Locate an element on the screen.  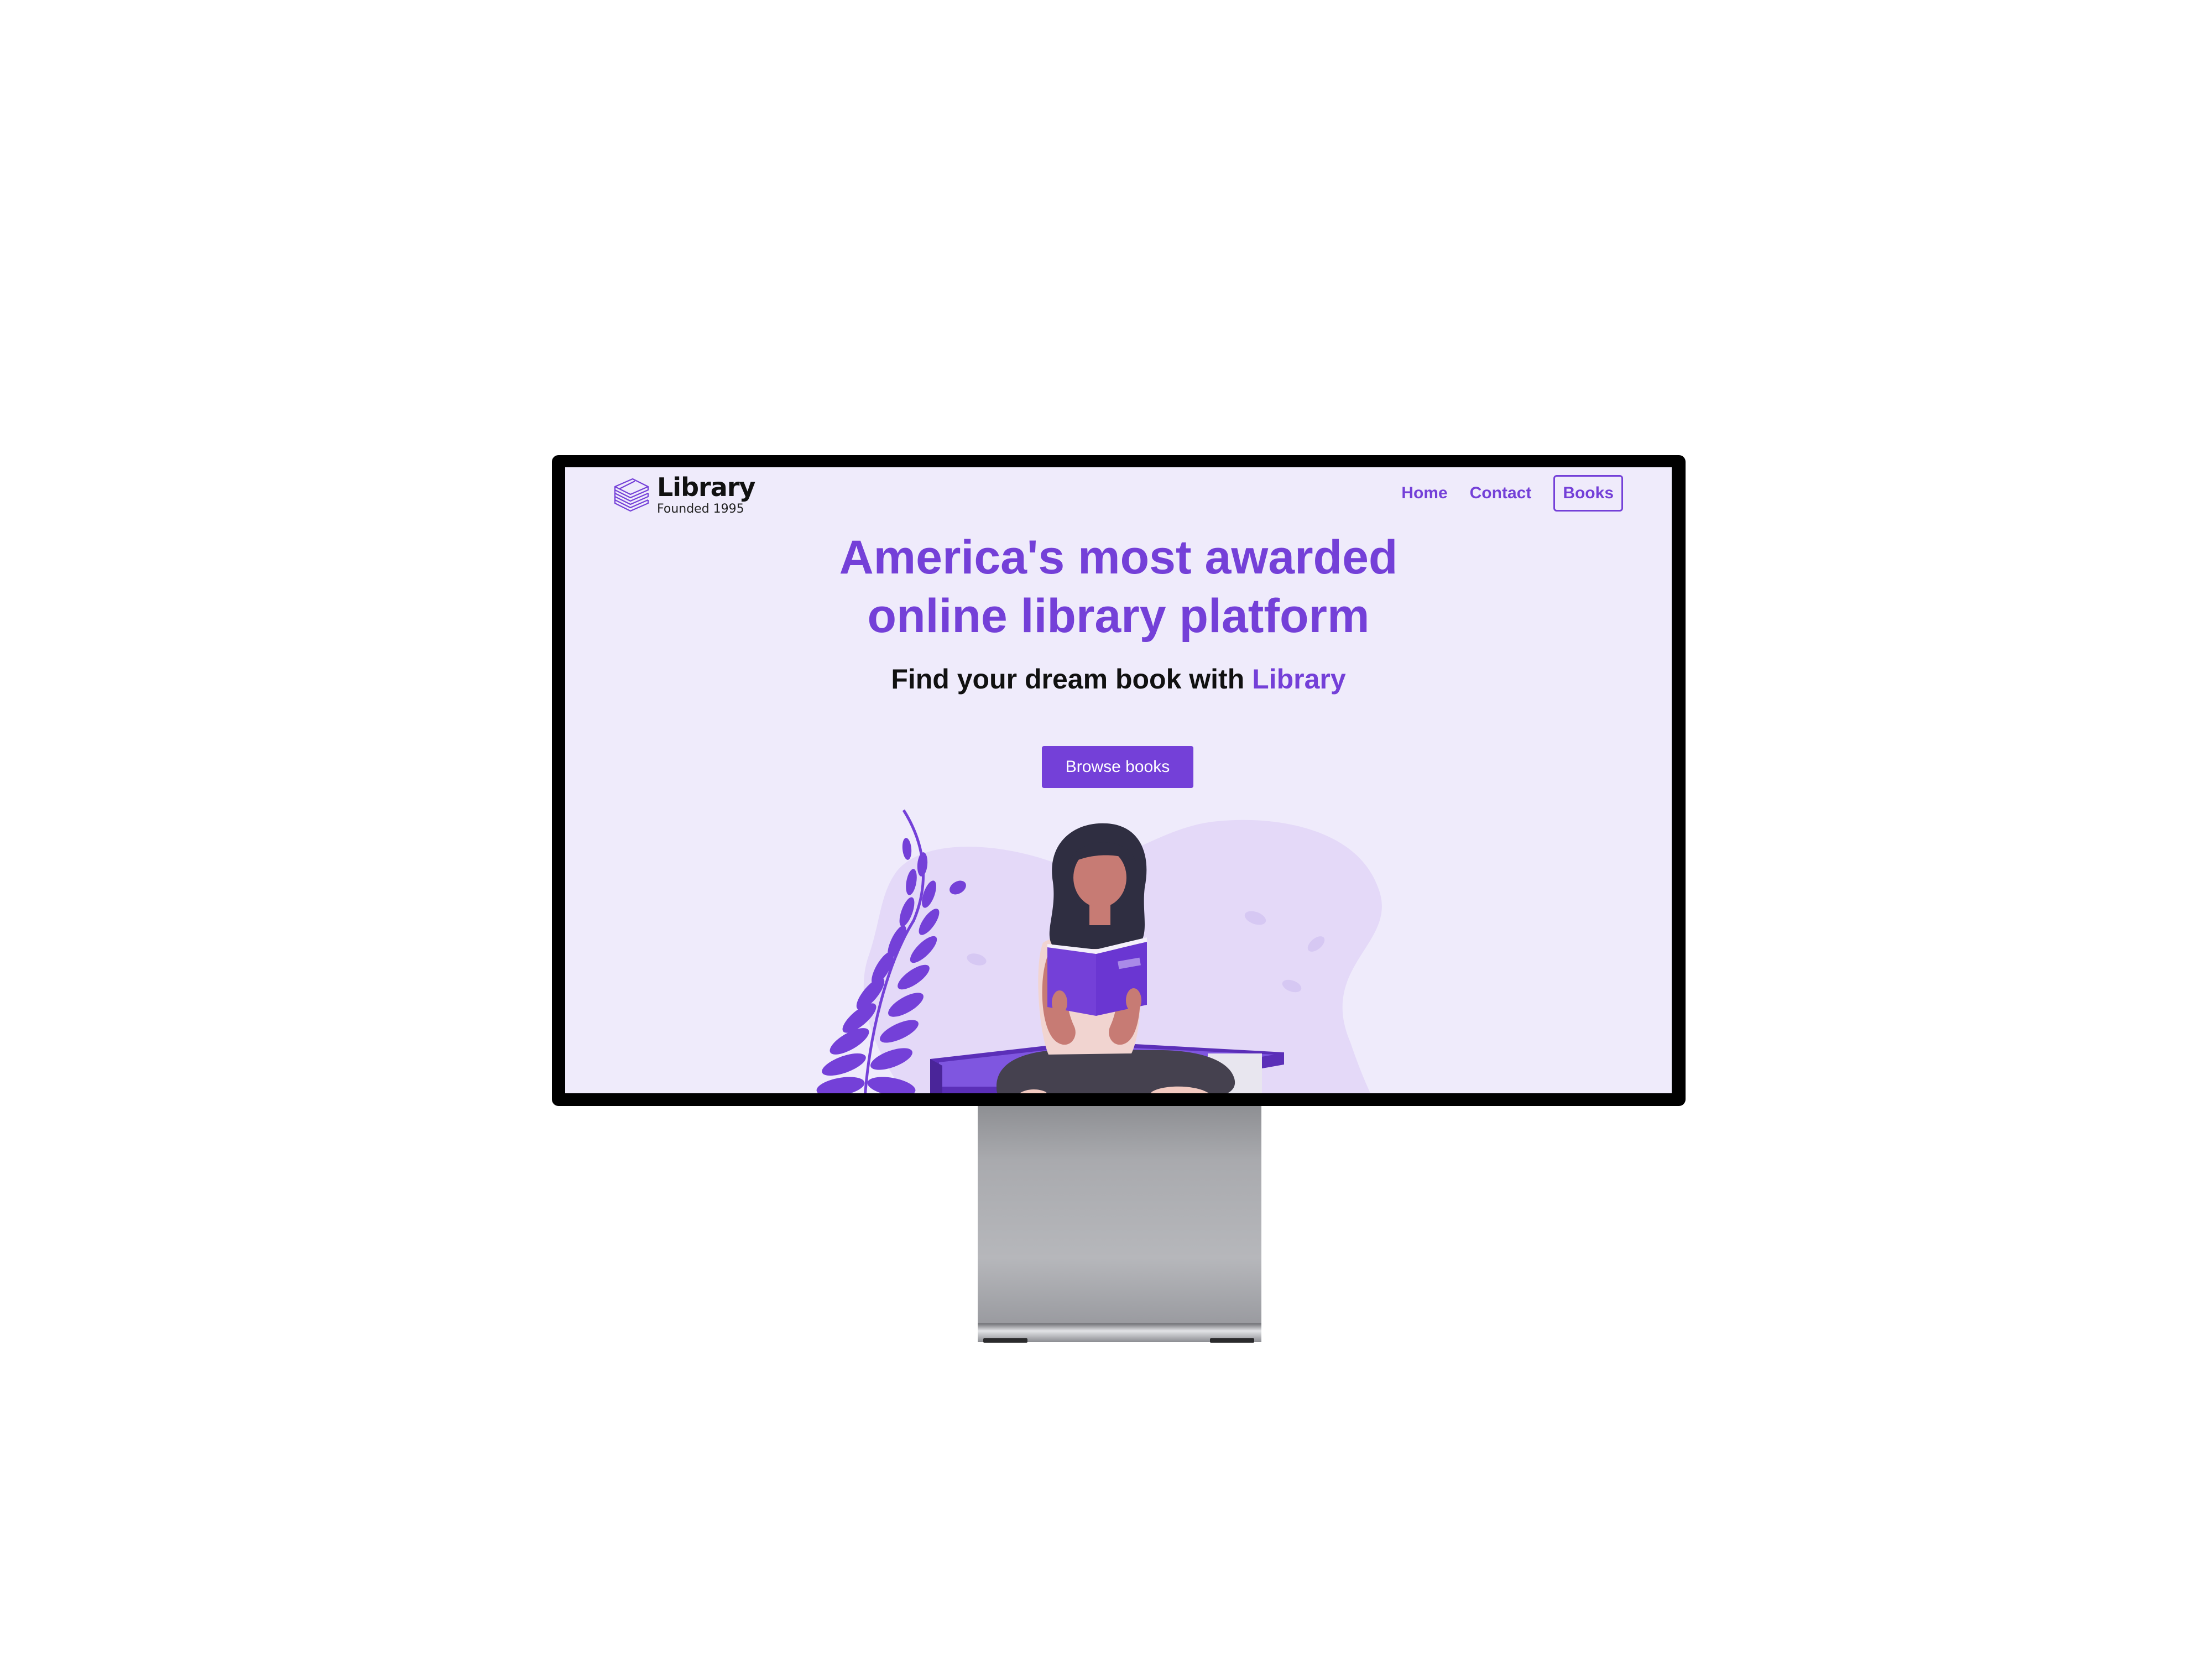
brand-tagline: Founded 1995 is located at coordinates (701, 509).